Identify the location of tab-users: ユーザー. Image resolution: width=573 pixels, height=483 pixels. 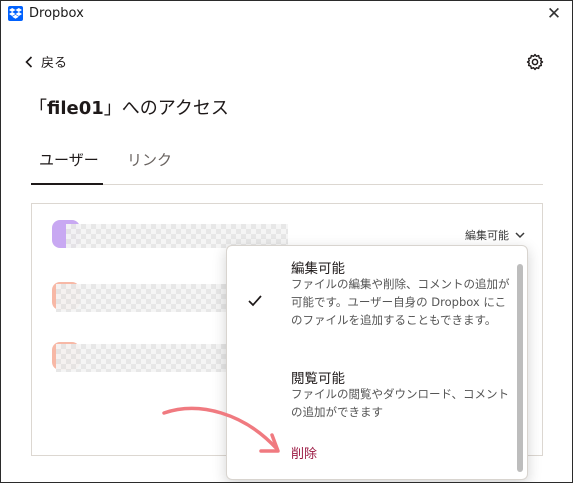
(67, 166).